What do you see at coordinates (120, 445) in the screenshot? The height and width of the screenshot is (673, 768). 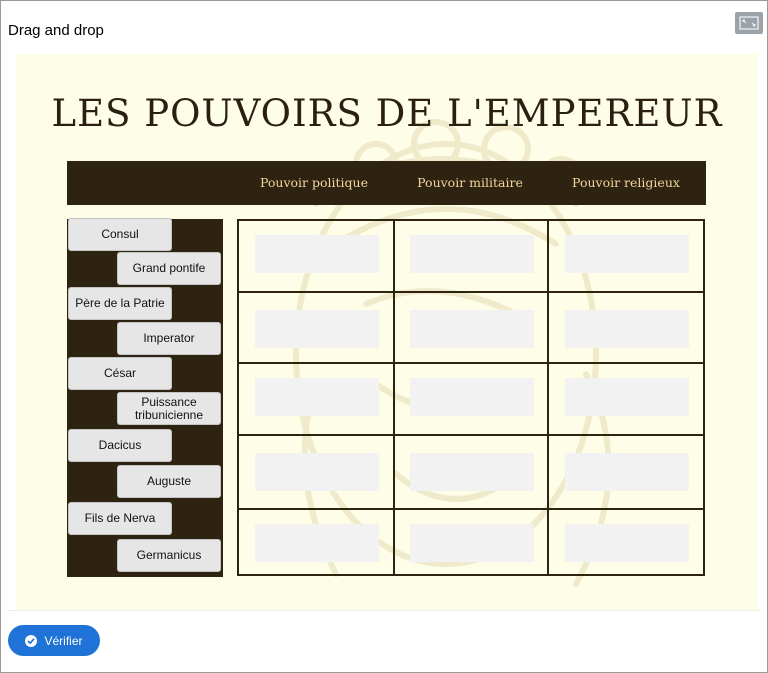 I see `drag-item-dacicus: Dacicus` at bounding box center [120, 445].